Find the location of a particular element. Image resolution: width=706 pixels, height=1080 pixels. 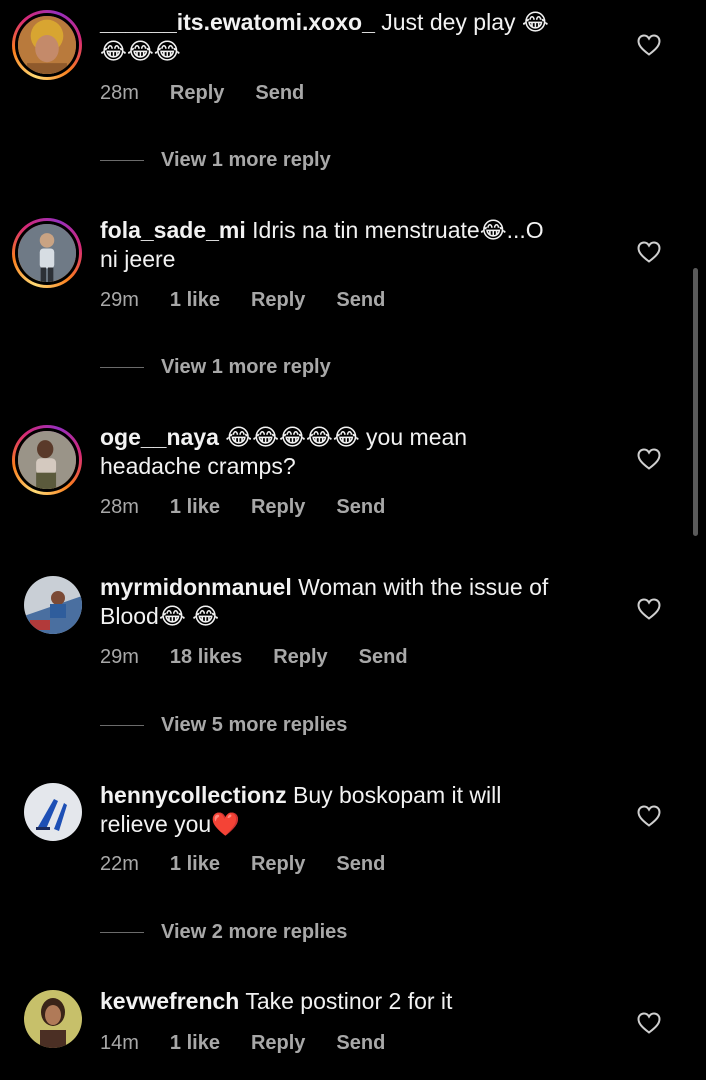

comment-time: 22m is located at coordinates (119, 864).